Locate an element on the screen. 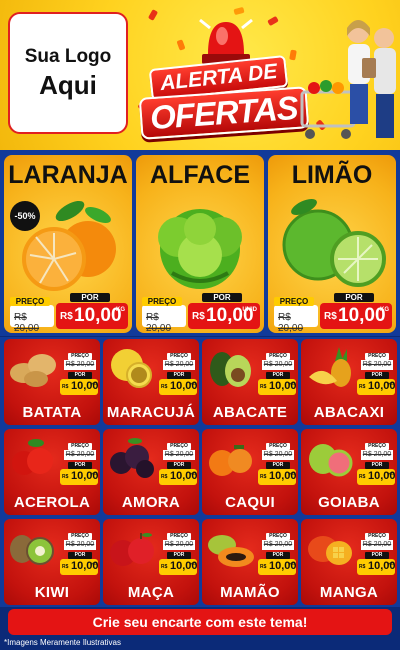  product-card-mamao: PREÇO R$ 20,00 POR R$ 10,00 KG MAMÃO is located at coordinates (250, 562).